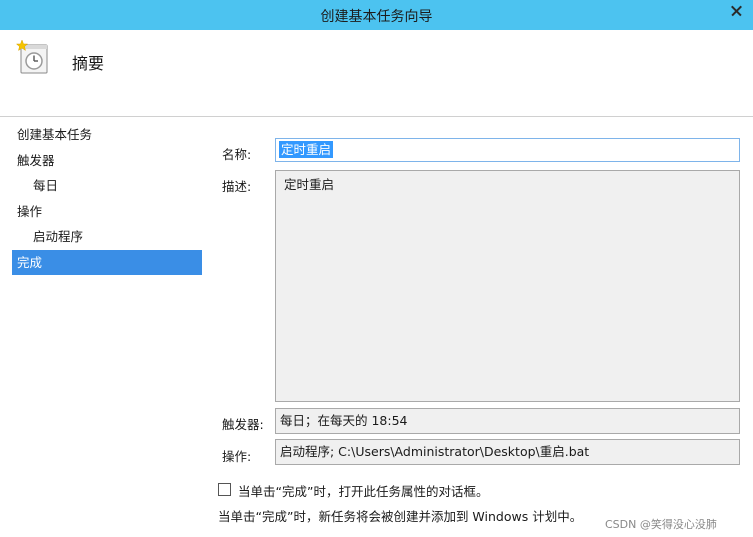  What do you see at coordinates (507, 150) in the screenshot?
I see `name-field: 定时重启` at bounding box center [507, 150].